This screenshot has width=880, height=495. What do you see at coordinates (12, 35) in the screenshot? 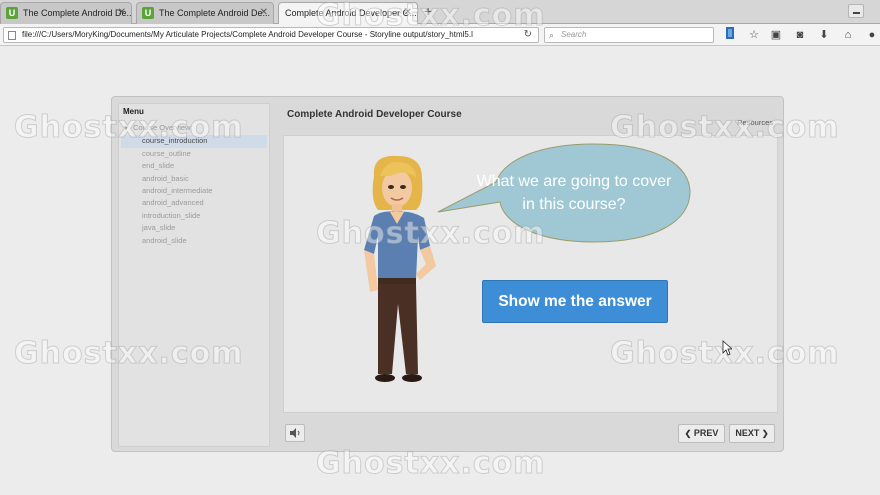
I see `page-icon` at bounding box center [12, 35].